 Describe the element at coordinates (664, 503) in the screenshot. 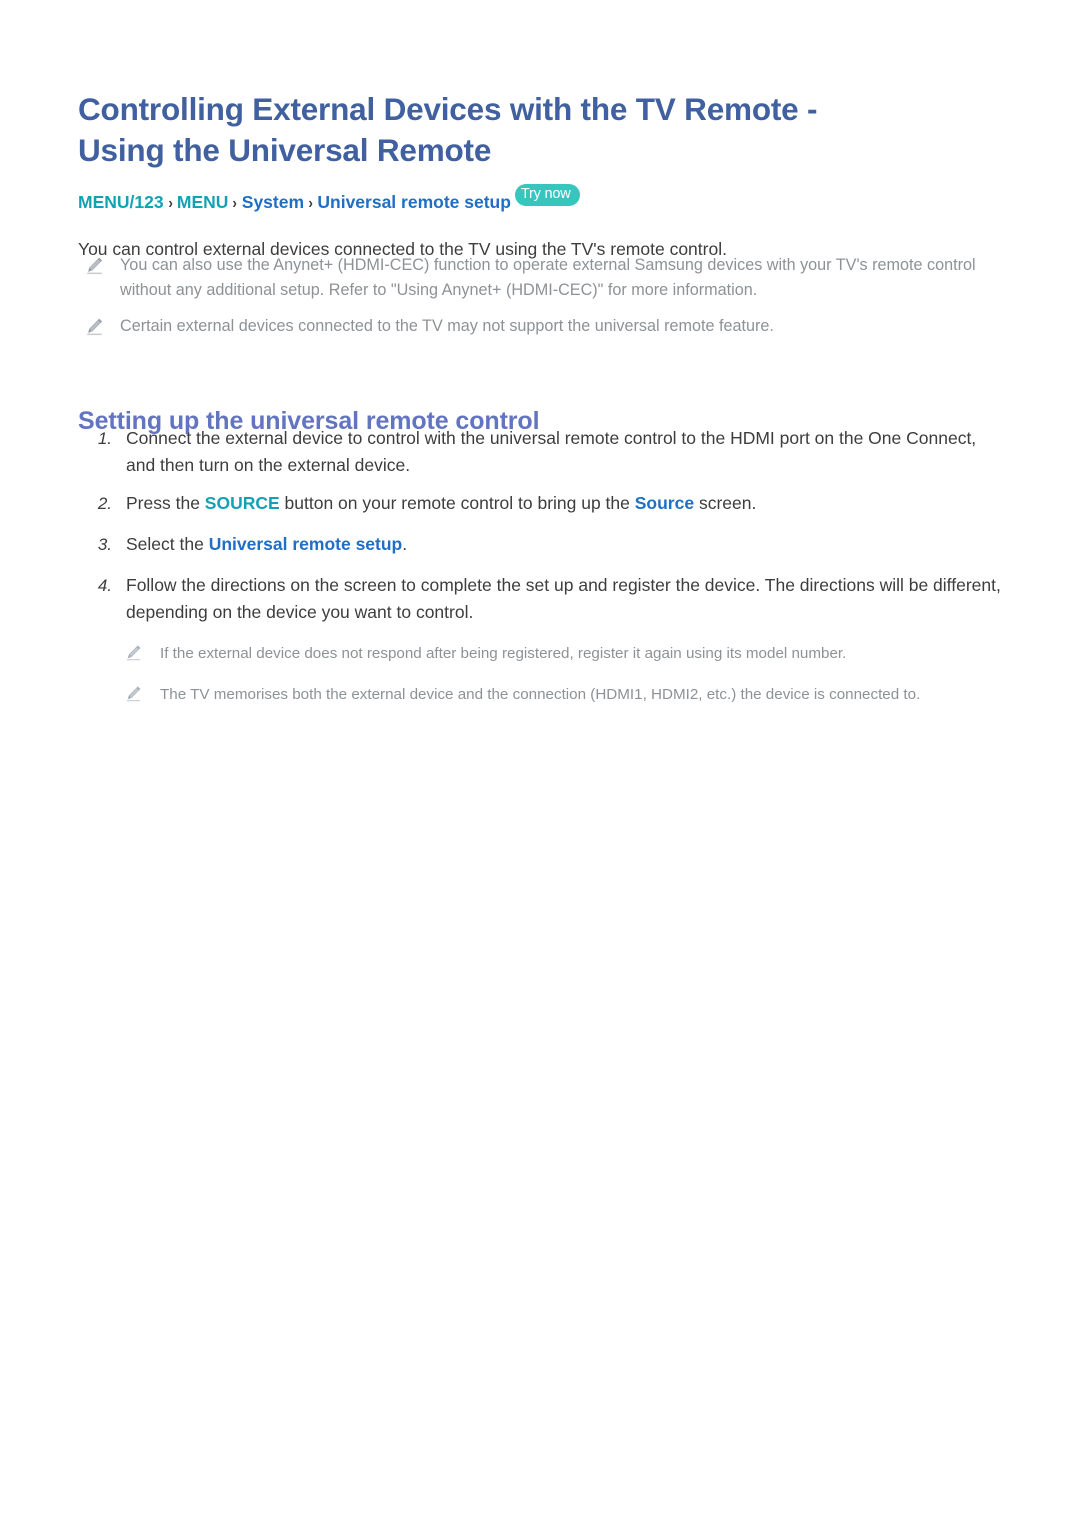

I see `keyword-source-screen: Source` at that location.